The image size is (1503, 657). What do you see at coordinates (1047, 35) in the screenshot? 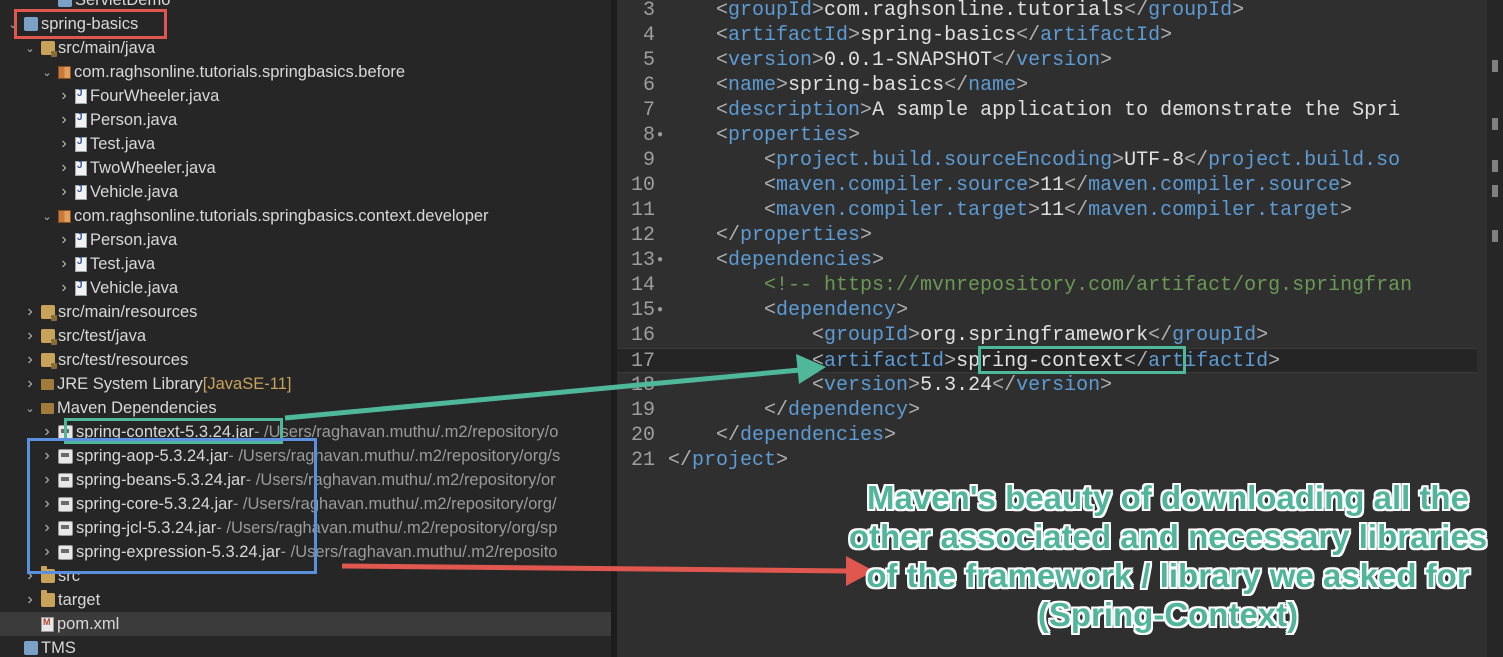
I see `code-line: 4 <artifactId>spring-basics</artifactId>` at bounding box center [1047, 35].